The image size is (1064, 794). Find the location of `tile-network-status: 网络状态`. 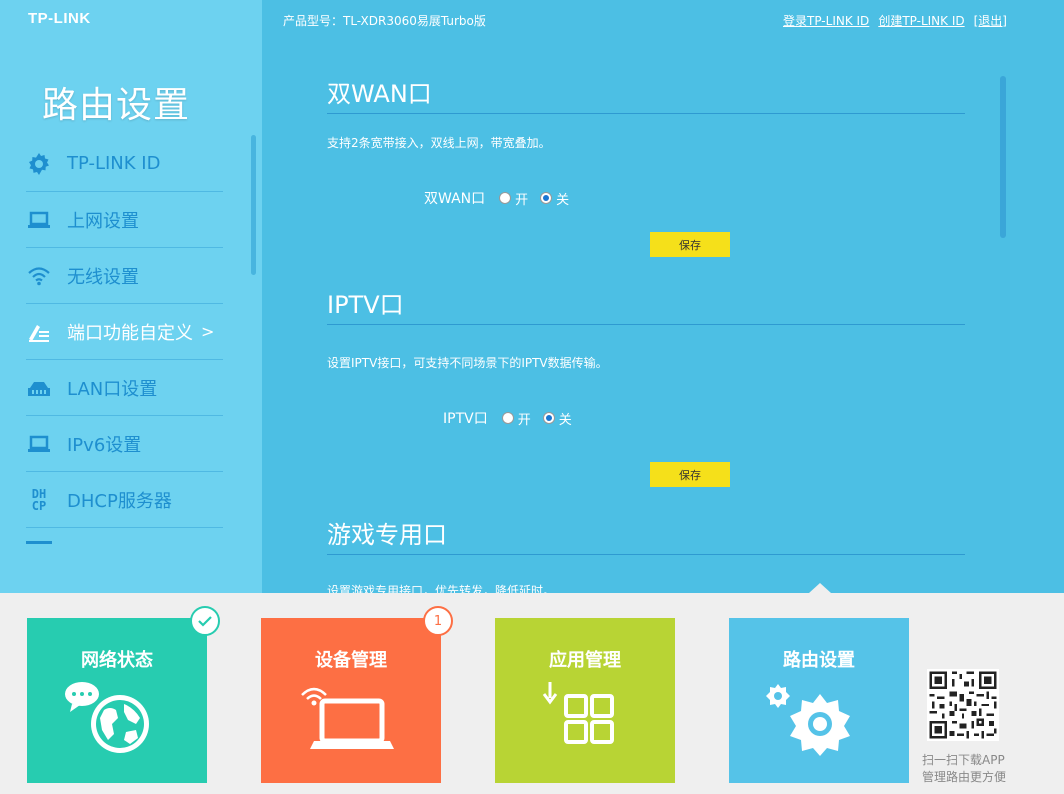

tile-network-status: 网络状态 is located at coordinates (117, 700).